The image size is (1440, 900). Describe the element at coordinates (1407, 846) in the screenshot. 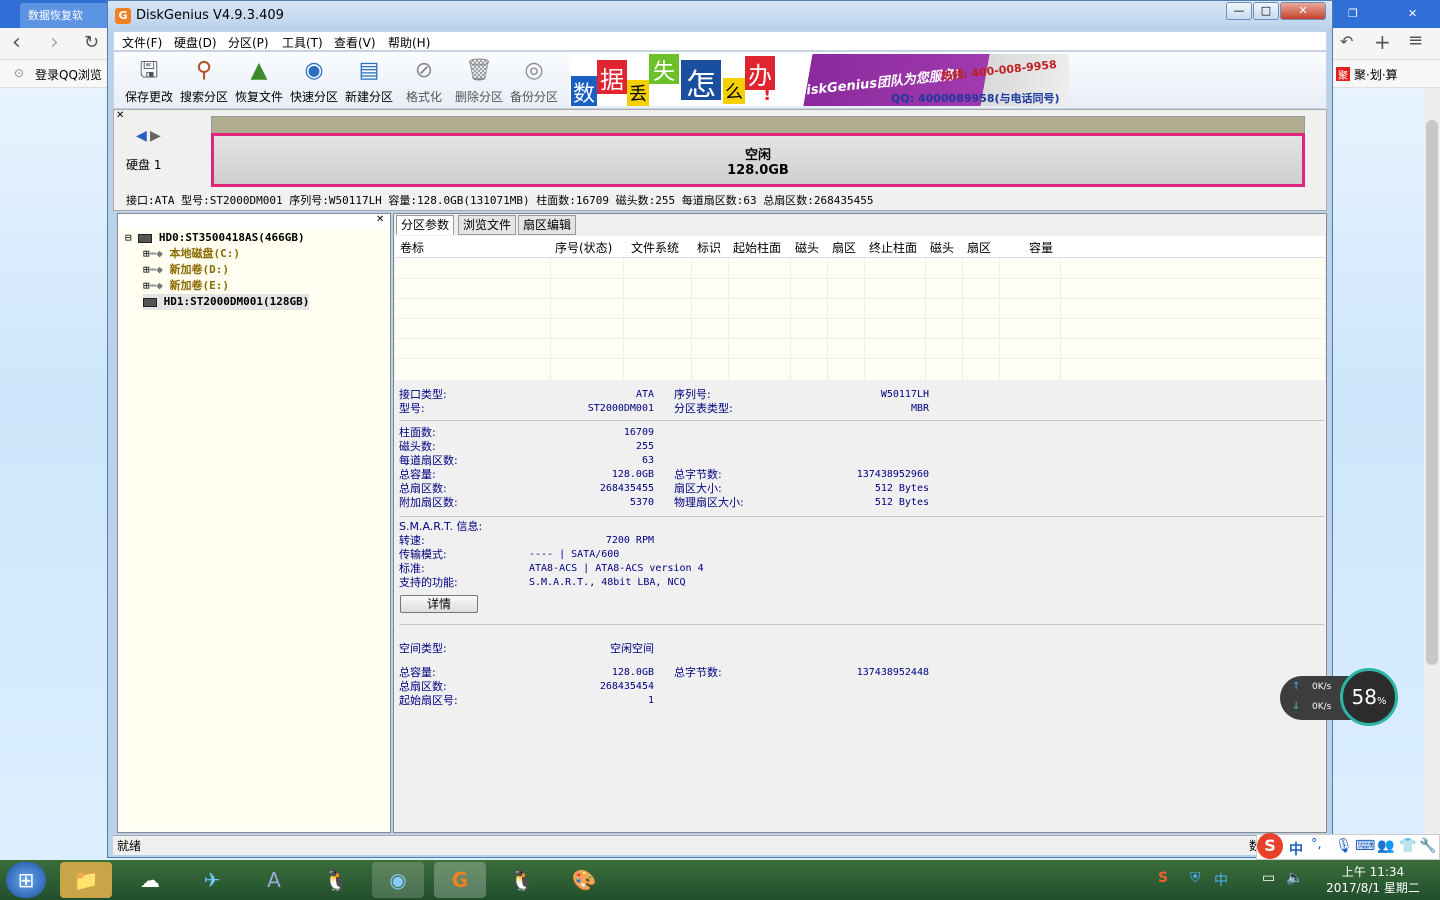

I see `skin-icon: 👕` at that location.